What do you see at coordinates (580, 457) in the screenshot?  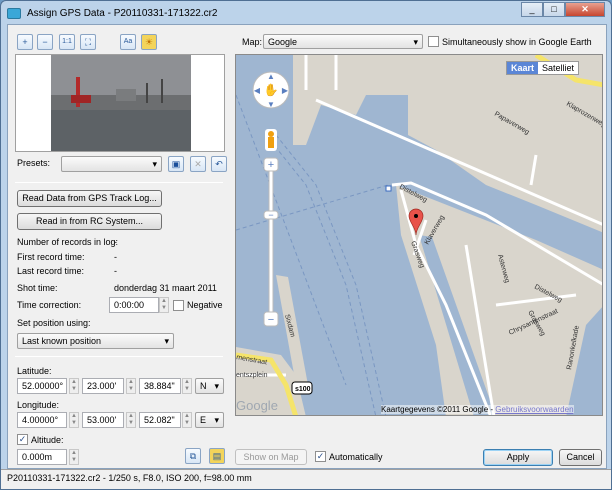 I see `cancel-button: Cancel` at bounding box center [580, 457].